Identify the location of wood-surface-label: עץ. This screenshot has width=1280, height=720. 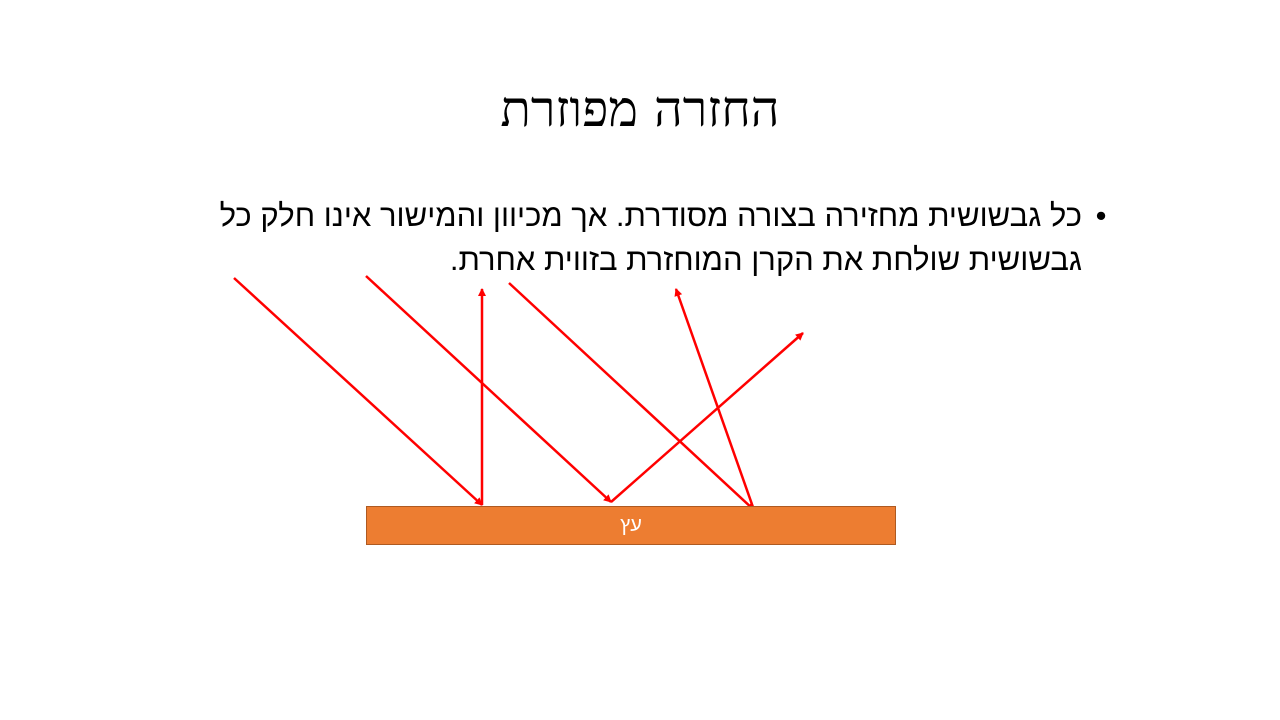
(631, 525).